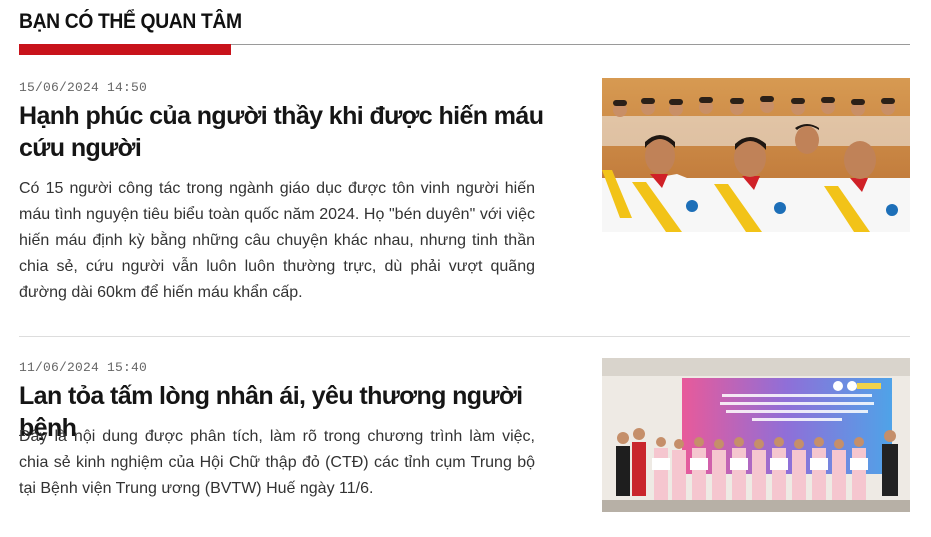  I want to click on blood-donors-photo-image, so click(756, 155).